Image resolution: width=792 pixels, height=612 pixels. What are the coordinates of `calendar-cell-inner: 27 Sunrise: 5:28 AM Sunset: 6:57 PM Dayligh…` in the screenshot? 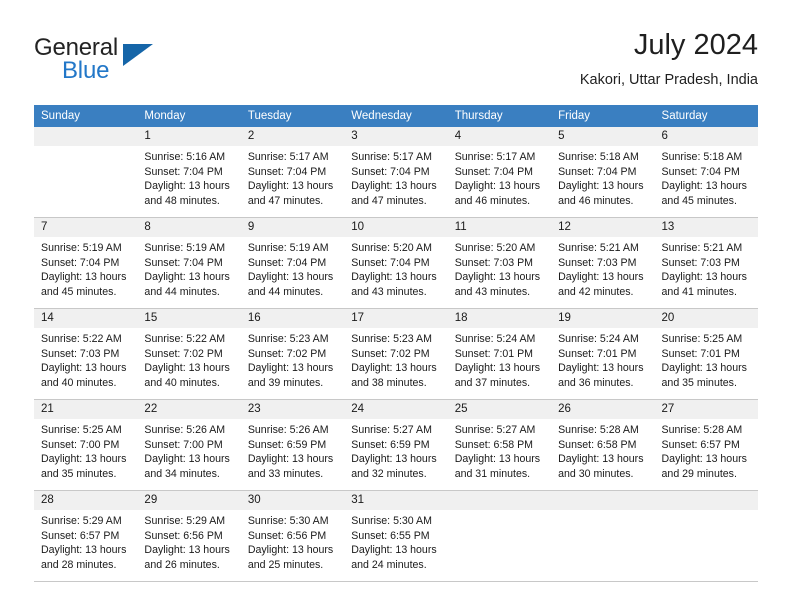 It's located at (706, 445).